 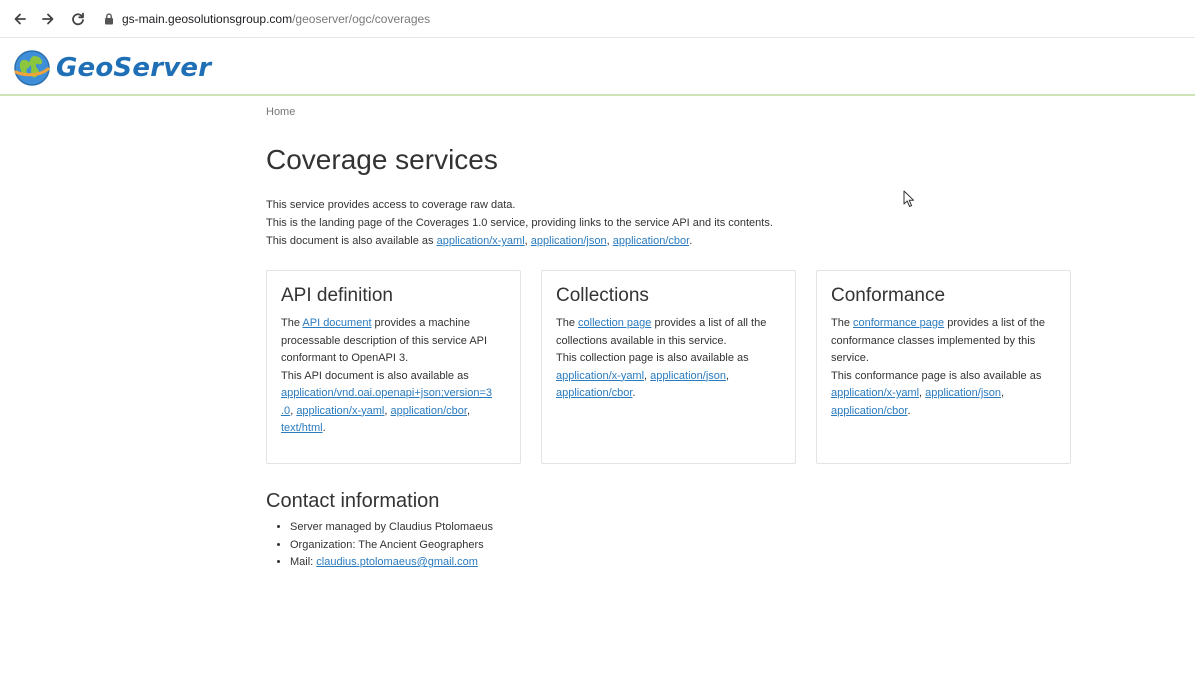 I want to click on breadcrumb-home: Home, so click(x=280, y=112).